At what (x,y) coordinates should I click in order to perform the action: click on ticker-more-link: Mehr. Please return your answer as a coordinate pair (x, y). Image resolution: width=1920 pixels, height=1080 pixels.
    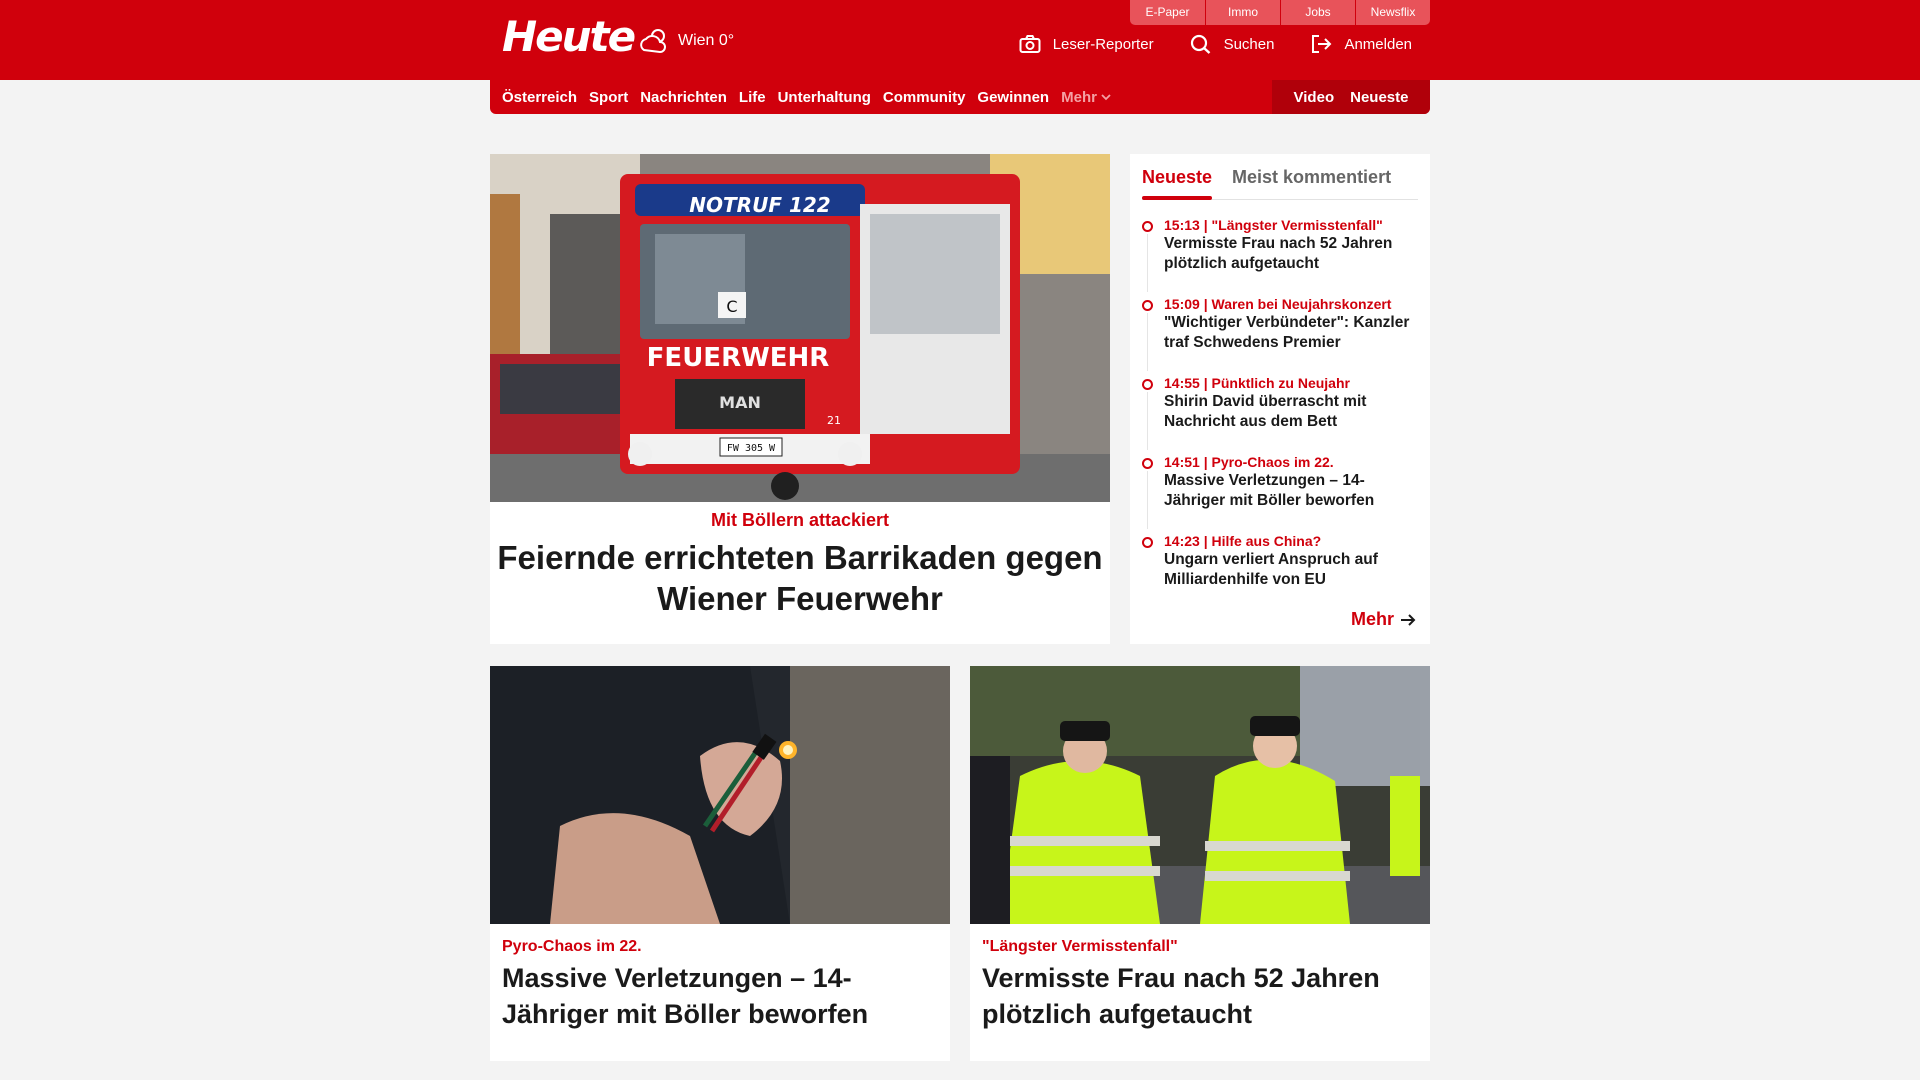
    Looking at the image, I should click on (1383, 619).